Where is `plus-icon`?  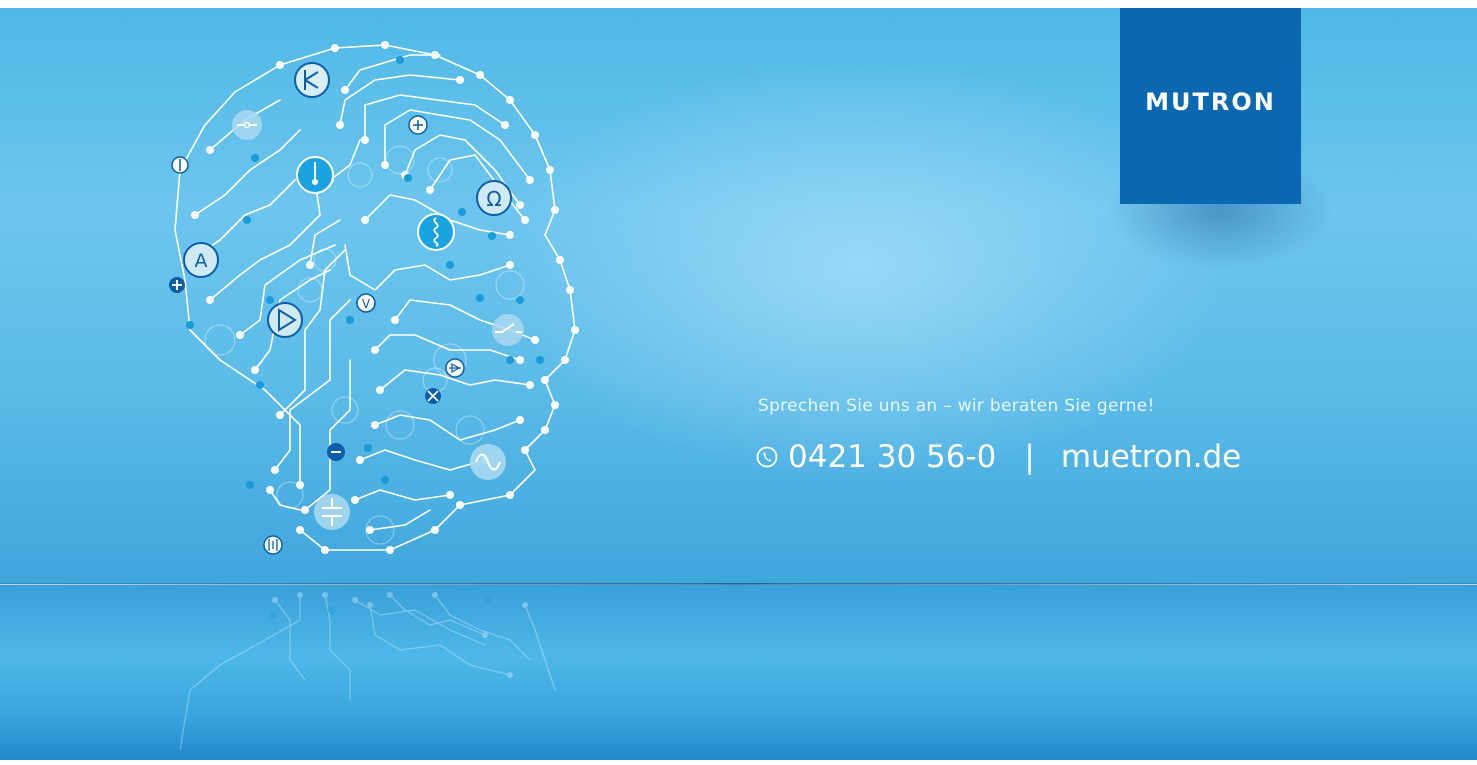 plus-icon is located at coordinates (177, 285).